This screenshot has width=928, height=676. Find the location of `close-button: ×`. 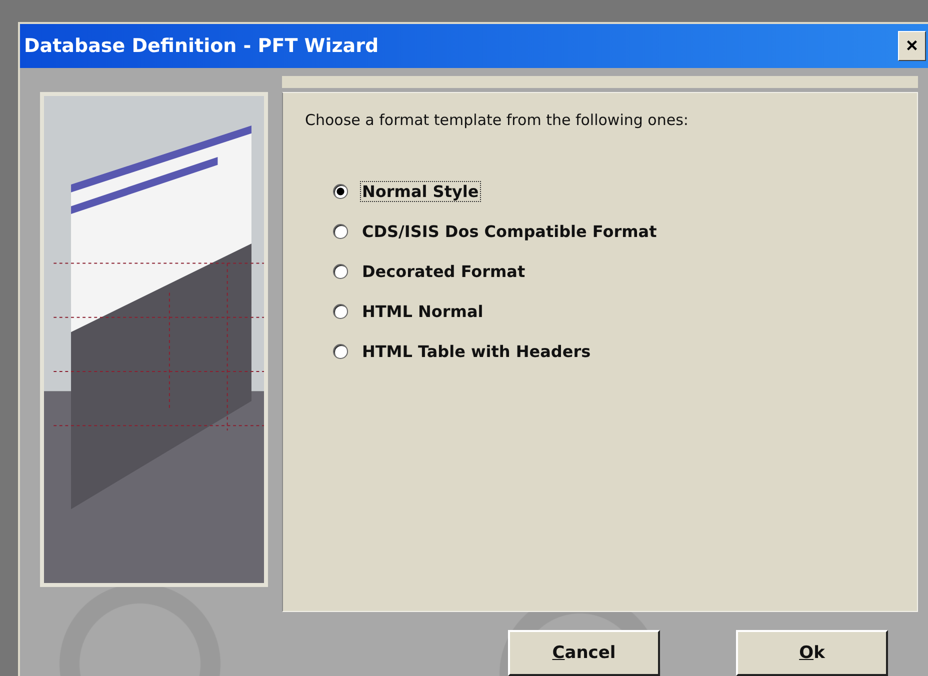

close-button: × is located at coordinates (912, 46).